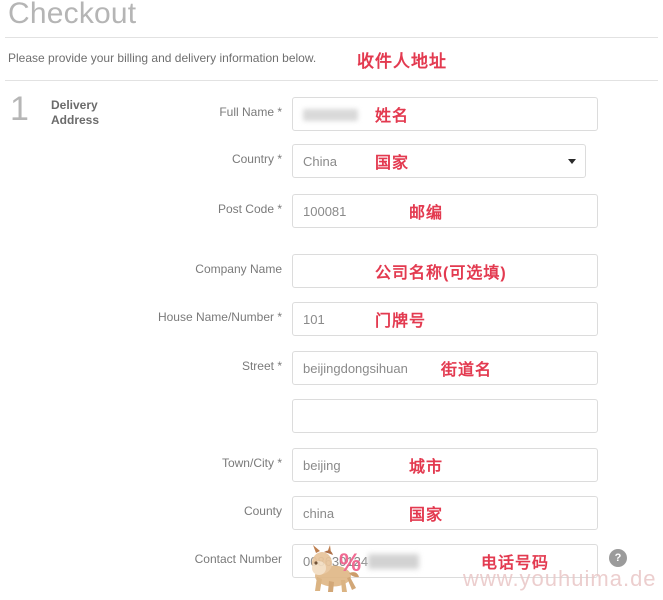 This screenshot has height=600, width=663. I want to click on form-row-county: County china 国家, so click(331, 513).